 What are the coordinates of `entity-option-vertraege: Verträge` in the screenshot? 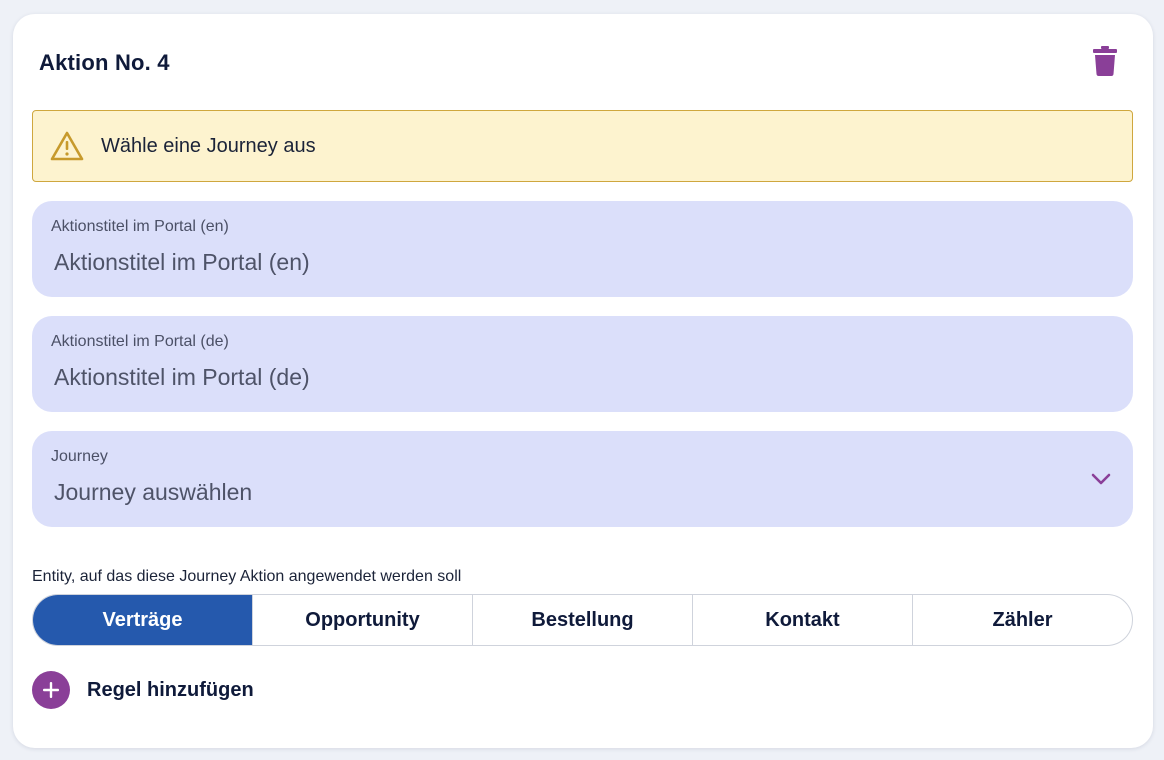 It's located at (143, 620).